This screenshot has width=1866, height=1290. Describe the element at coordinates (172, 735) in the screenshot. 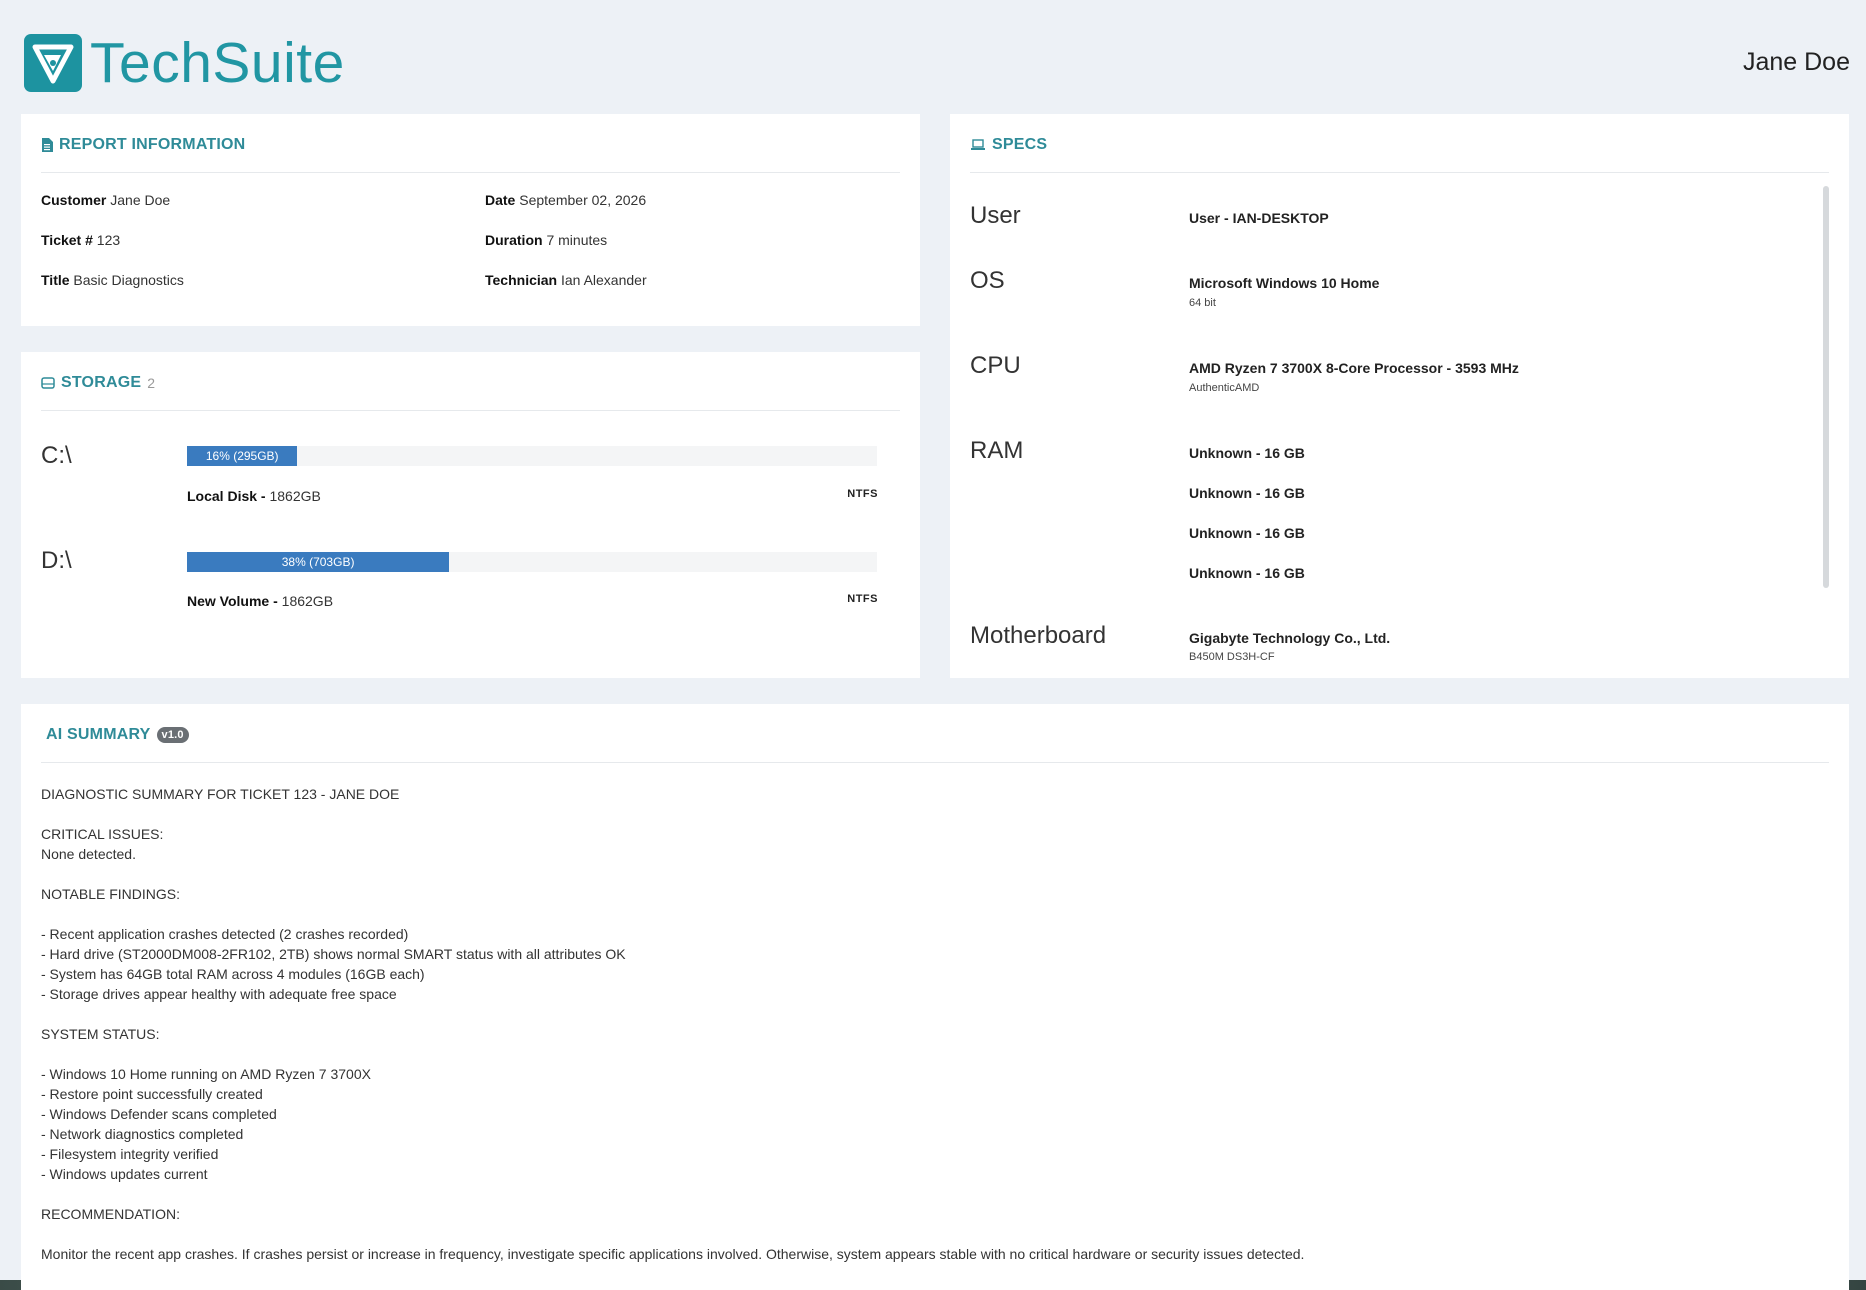

I see `version-badge: v1.0` at that location.